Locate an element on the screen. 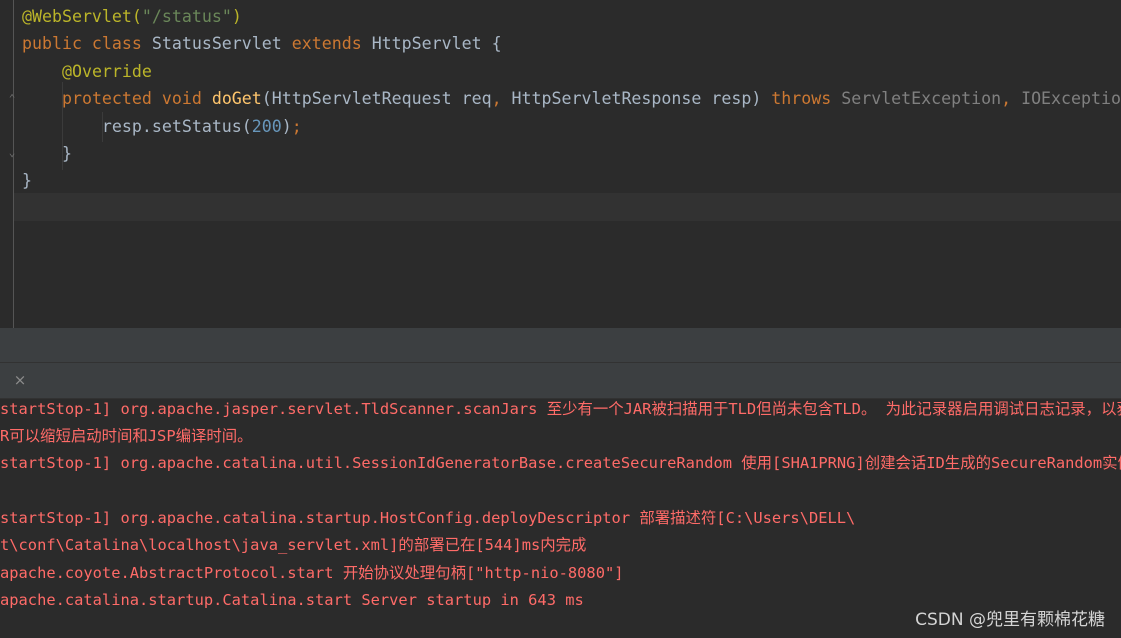 This screenshot has width=1121, height=638. code-line-1: @WebServlet("/status") is located at coordinates (132, 16).